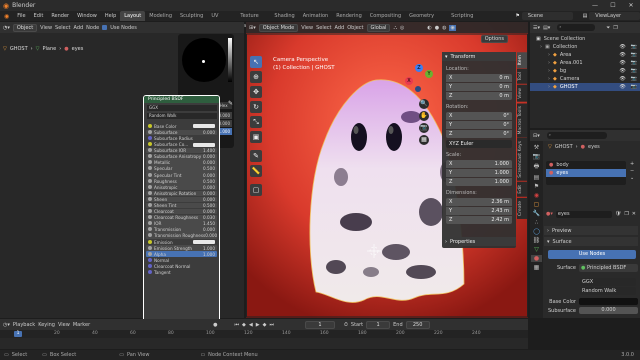  I want to click on node-input-row: Sheen Tint 0.500, so click(181, 205).